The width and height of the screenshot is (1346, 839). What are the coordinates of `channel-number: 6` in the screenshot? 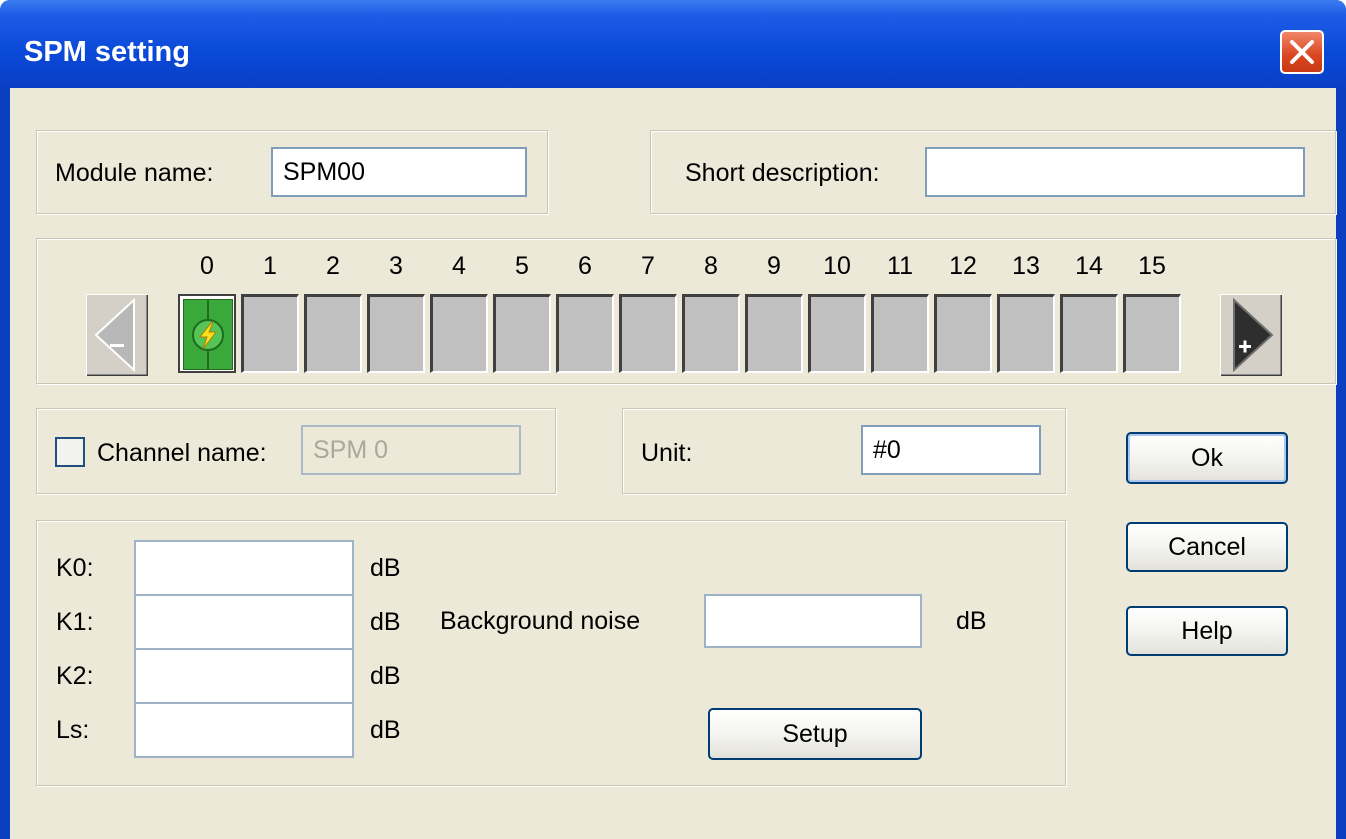 It's located at (585, 266).